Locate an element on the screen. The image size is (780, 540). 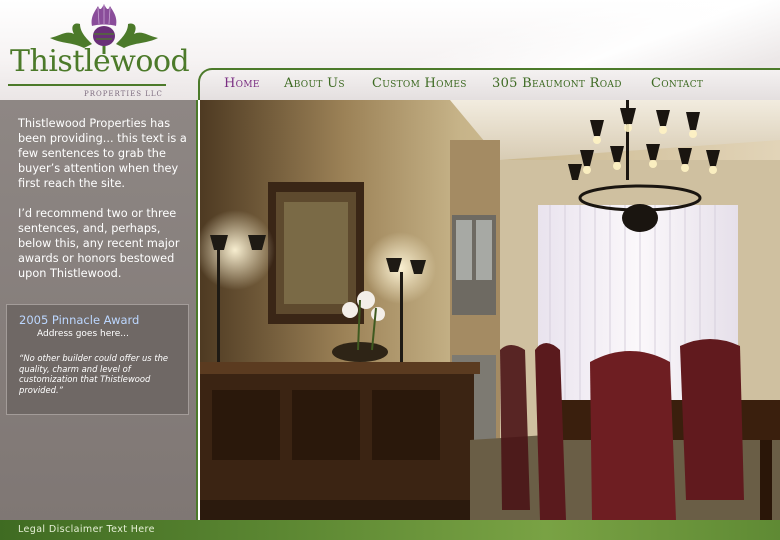
nav-305-beaumont-road: 305 Beaumont Road is located at coordinates (557, 83).